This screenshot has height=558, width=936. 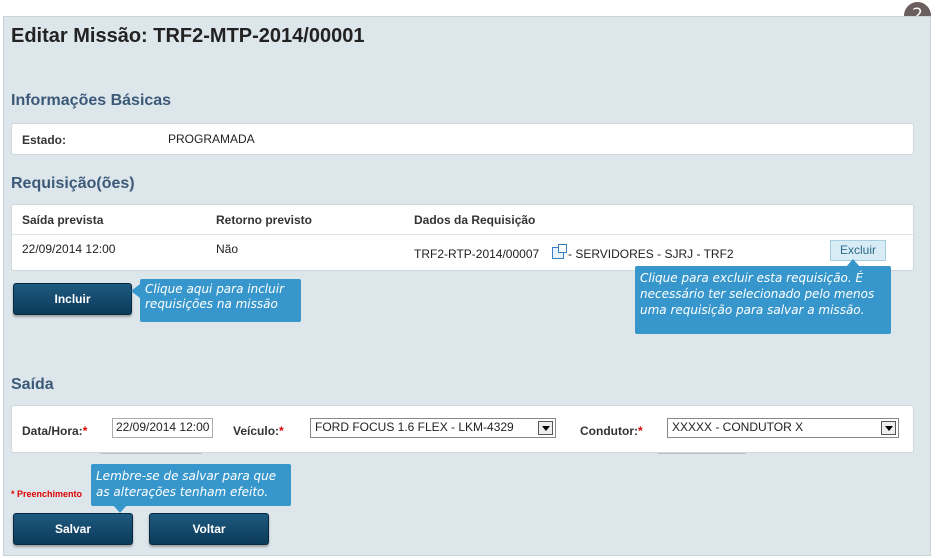 What do you see at coordinates (44, 140) in the screenshot?
I see `estado-label: Estado:` at bounding box center [44, 140].